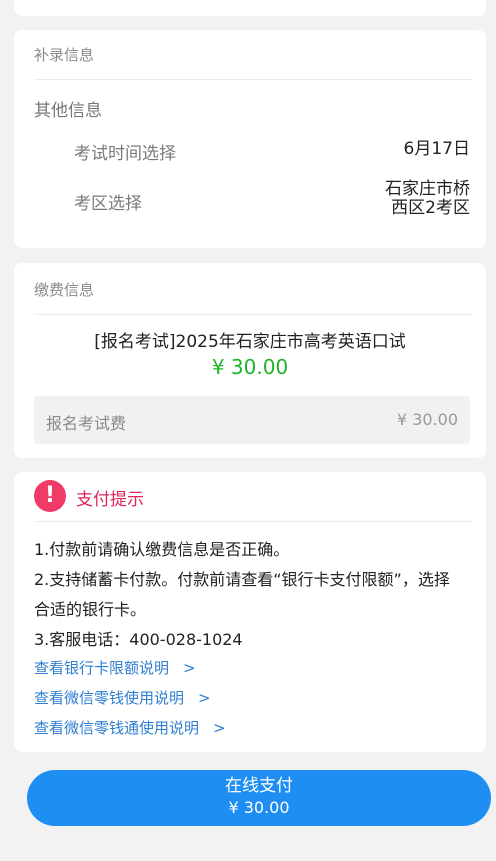  I want to click on other-info-subtitle: 其他信息, so click(68, 111).